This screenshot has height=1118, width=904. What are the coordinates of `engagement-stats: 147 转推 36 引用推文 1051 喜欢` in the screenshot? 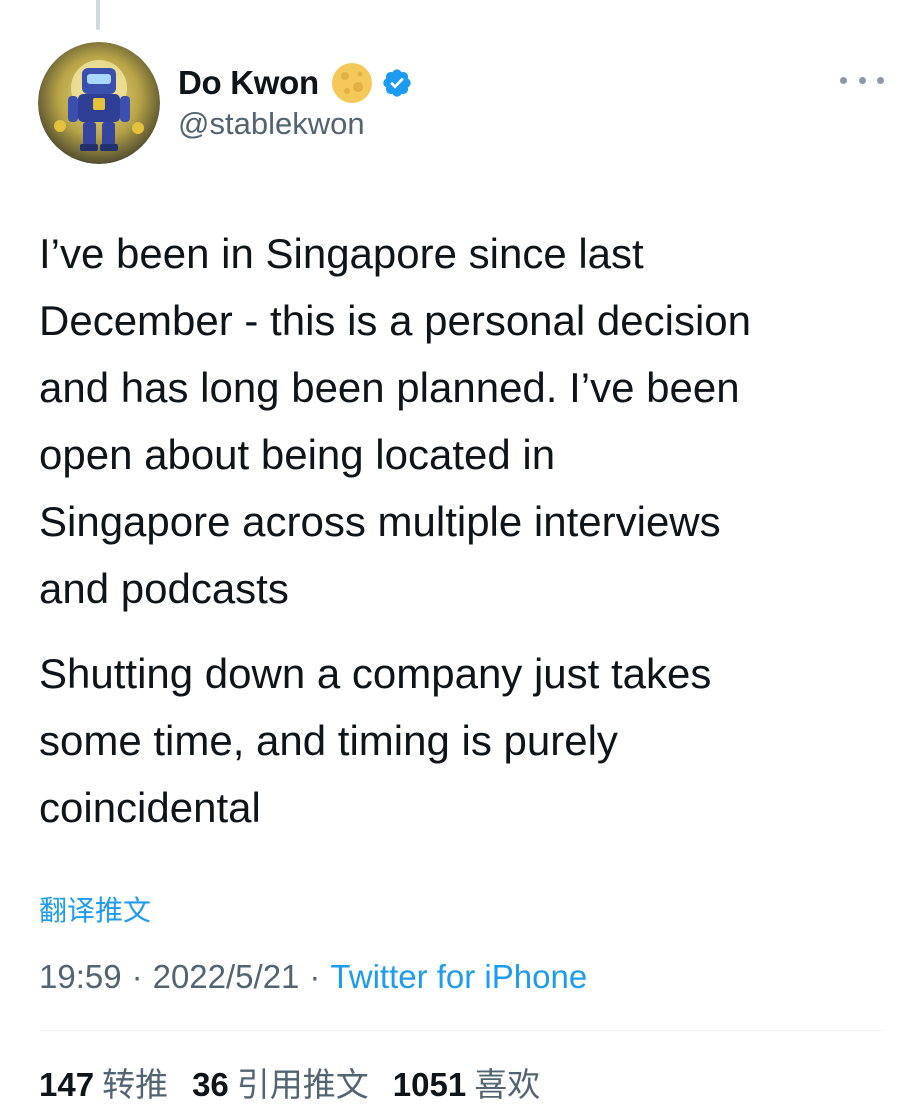 It's located at (301, 1082).